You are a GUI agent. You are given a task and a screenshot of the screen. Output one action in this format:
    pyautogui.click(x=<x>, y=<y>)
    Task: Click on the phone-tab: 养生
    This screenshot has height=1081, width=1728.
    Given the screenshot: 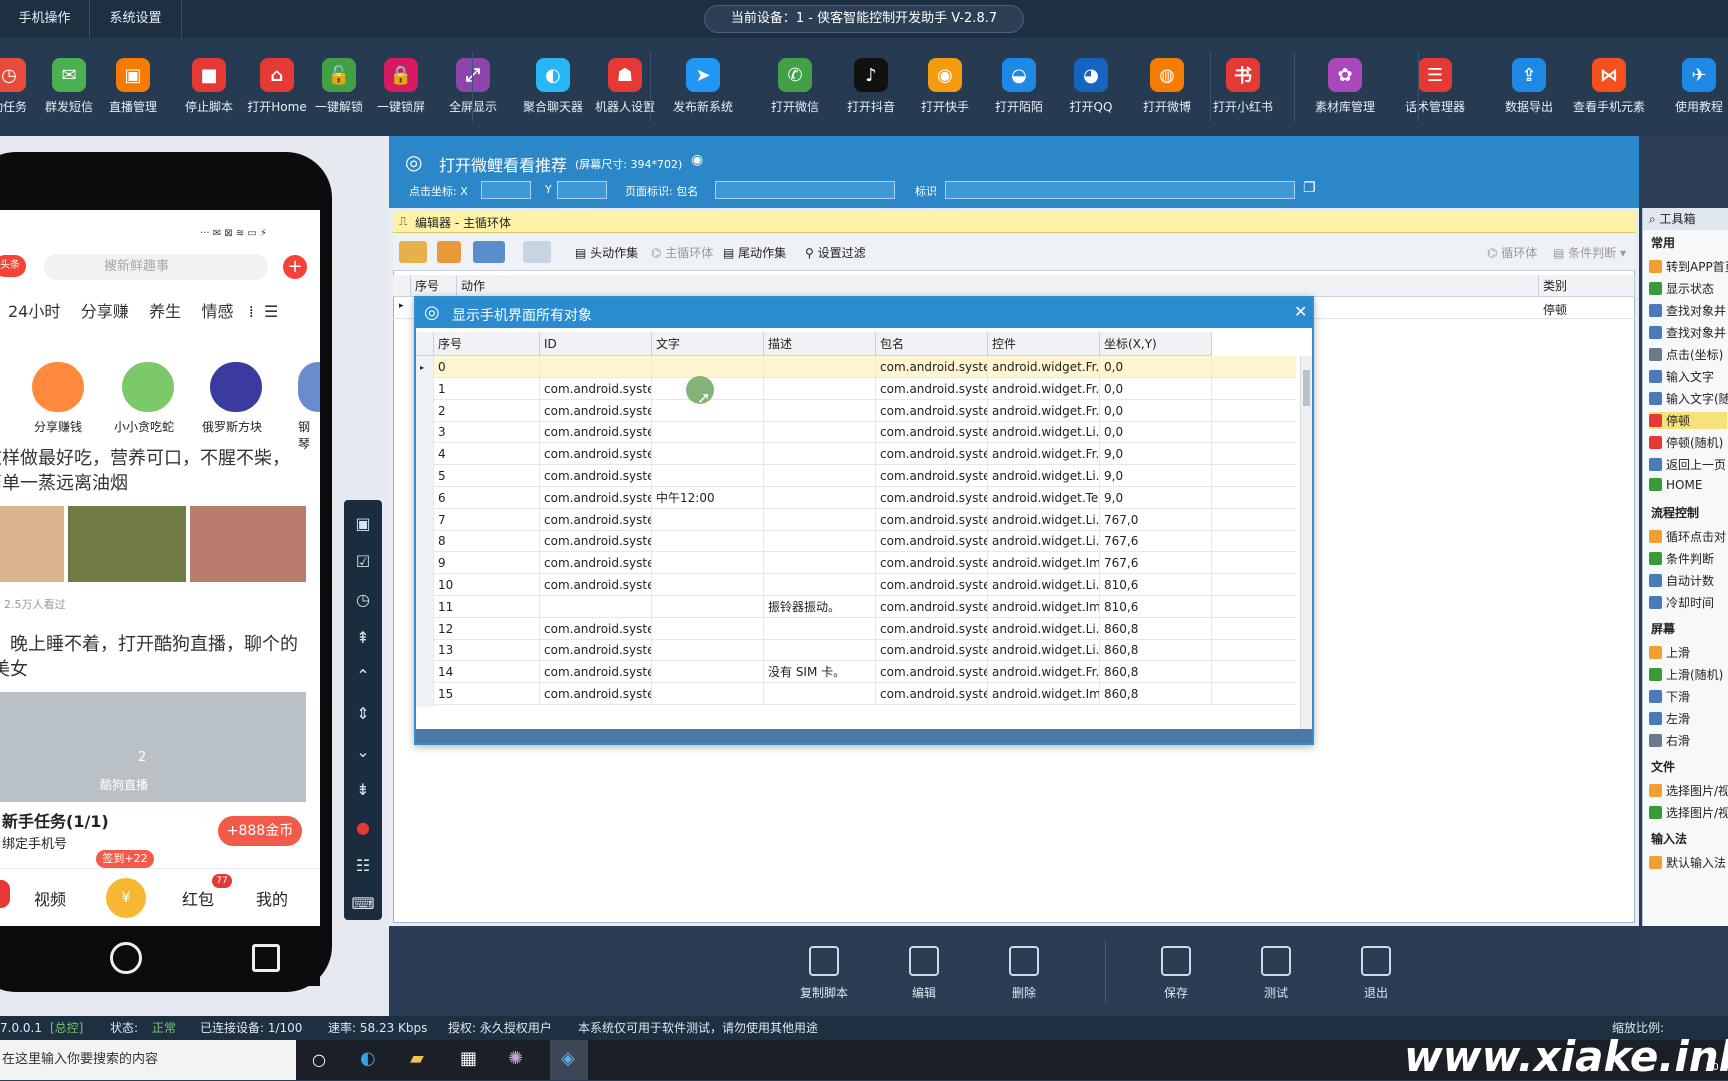 What is the action you would take?
    pyautogui.click(x=165, y=311)
    